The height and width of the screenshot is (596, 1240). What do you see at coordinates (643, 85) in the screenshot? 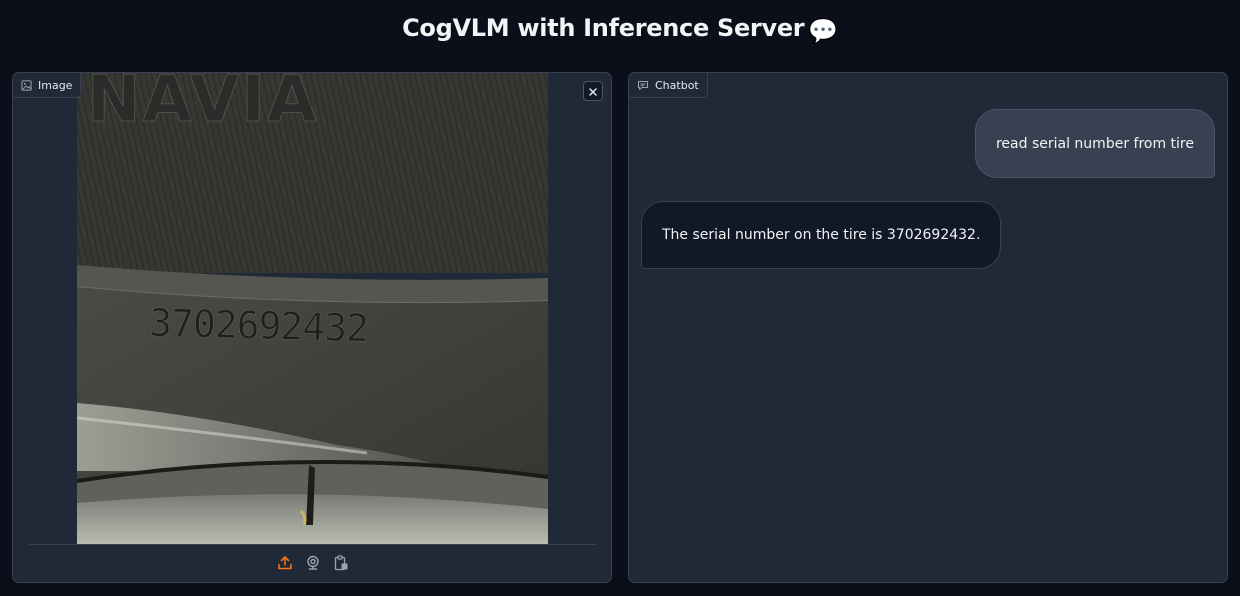
I see `chat-icon` at bounding box center [643, 85].